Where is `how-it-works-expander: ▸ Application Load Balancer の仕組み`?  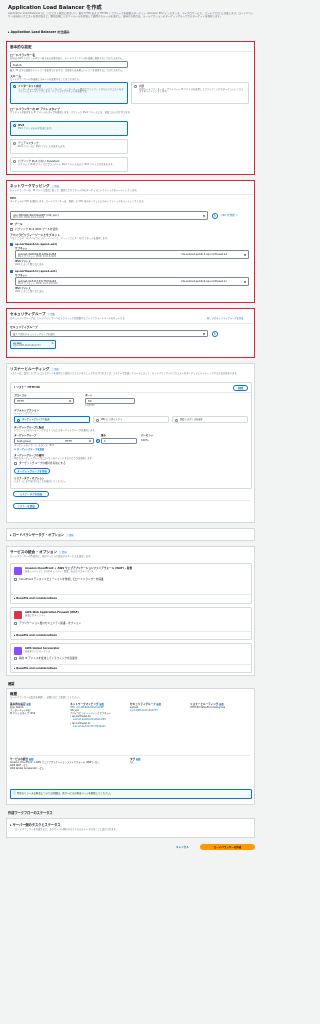 how-it-works-expander: ▸ Application Load Balancer の仕組み is located at coordinates (39, 32).